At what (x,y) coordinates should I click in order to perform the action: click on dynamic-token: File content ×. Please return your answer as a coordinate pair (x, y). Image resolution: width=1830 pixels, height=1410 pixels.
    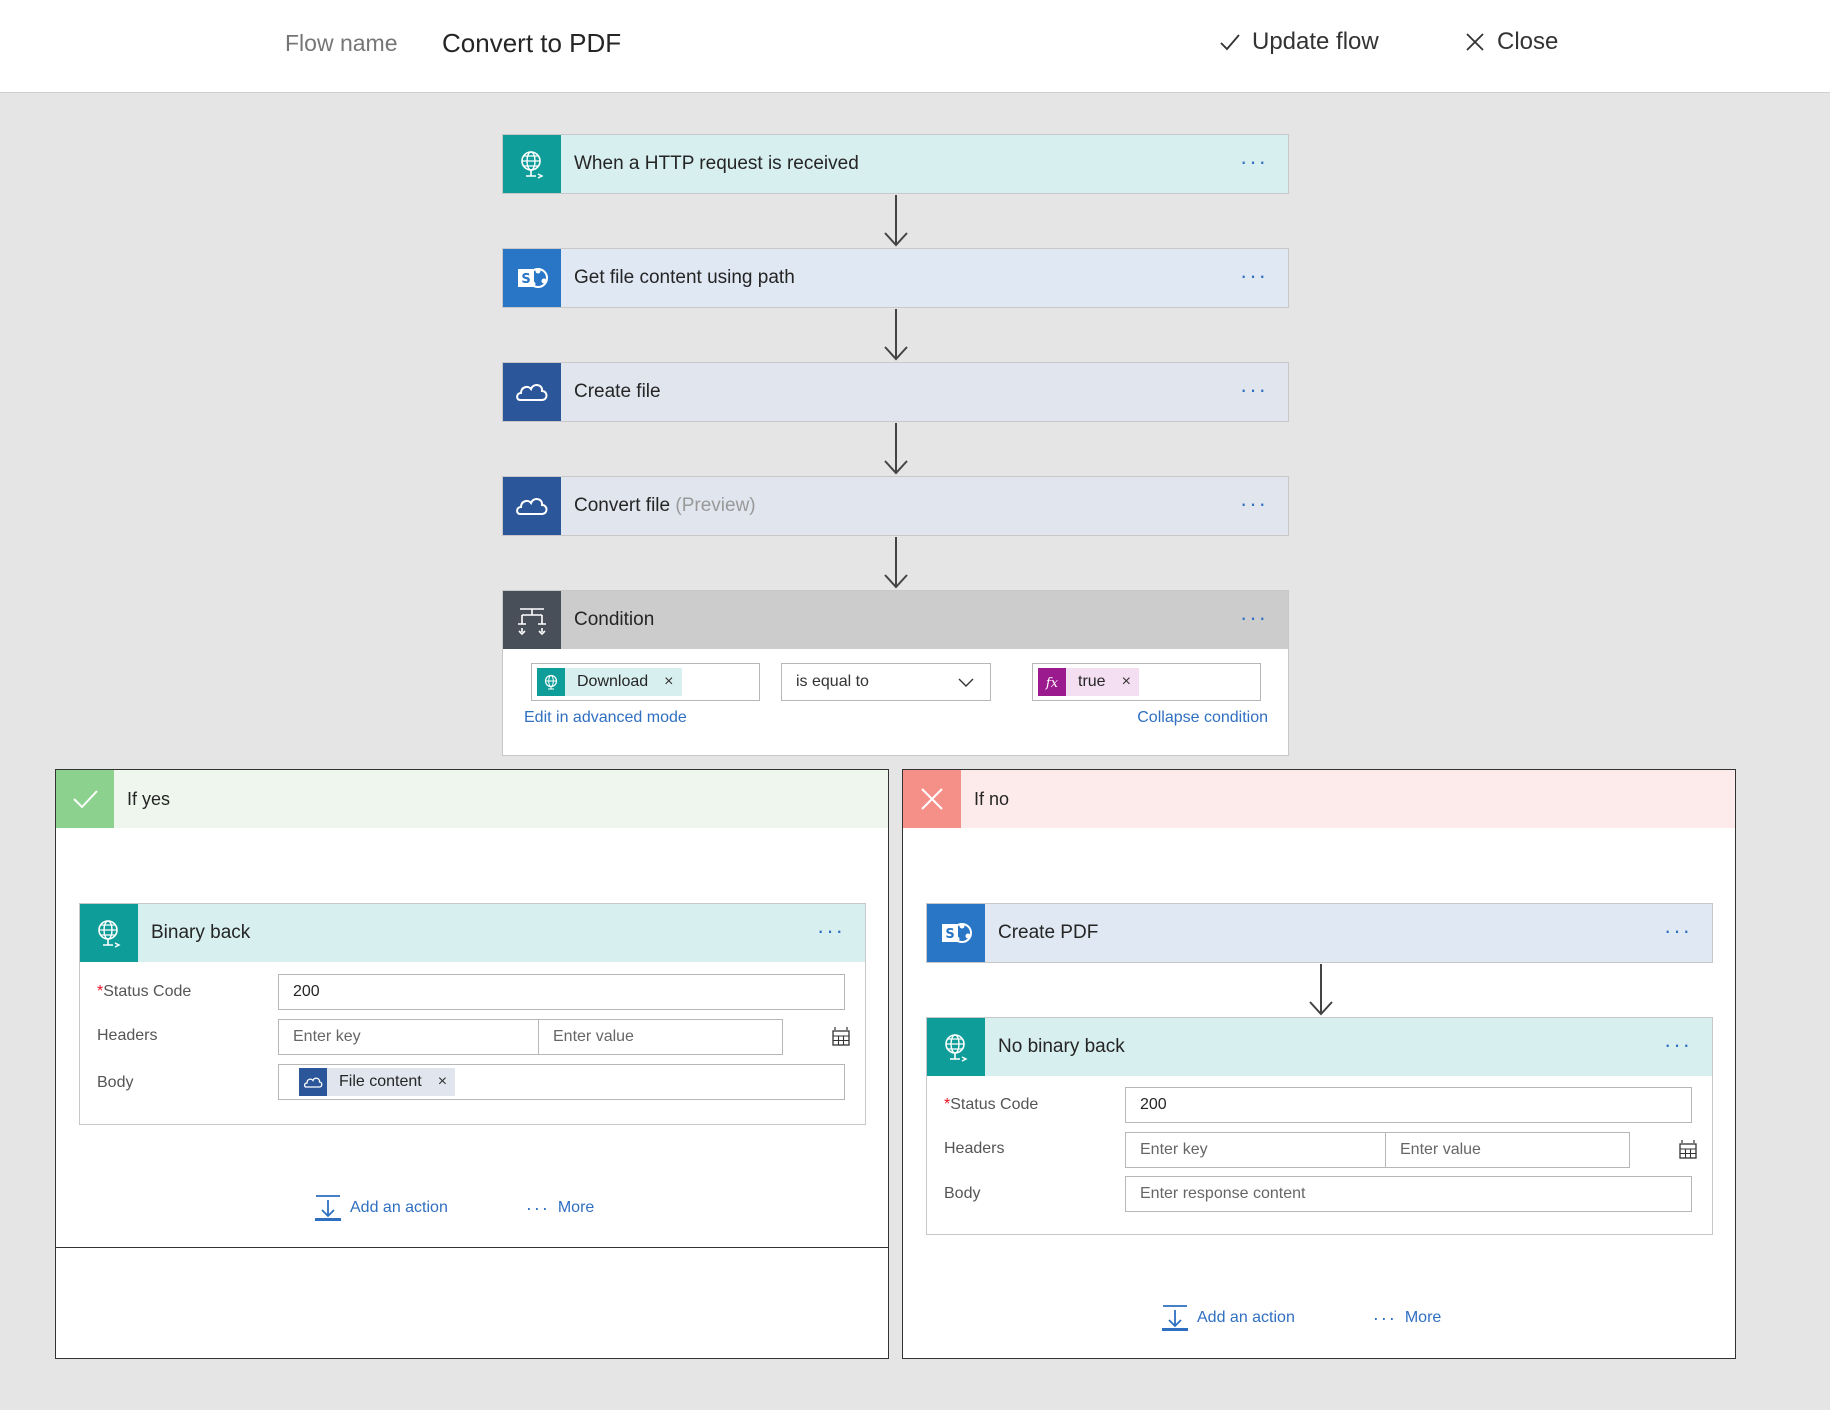
    Looking at the image, I should click on (377, 1082).